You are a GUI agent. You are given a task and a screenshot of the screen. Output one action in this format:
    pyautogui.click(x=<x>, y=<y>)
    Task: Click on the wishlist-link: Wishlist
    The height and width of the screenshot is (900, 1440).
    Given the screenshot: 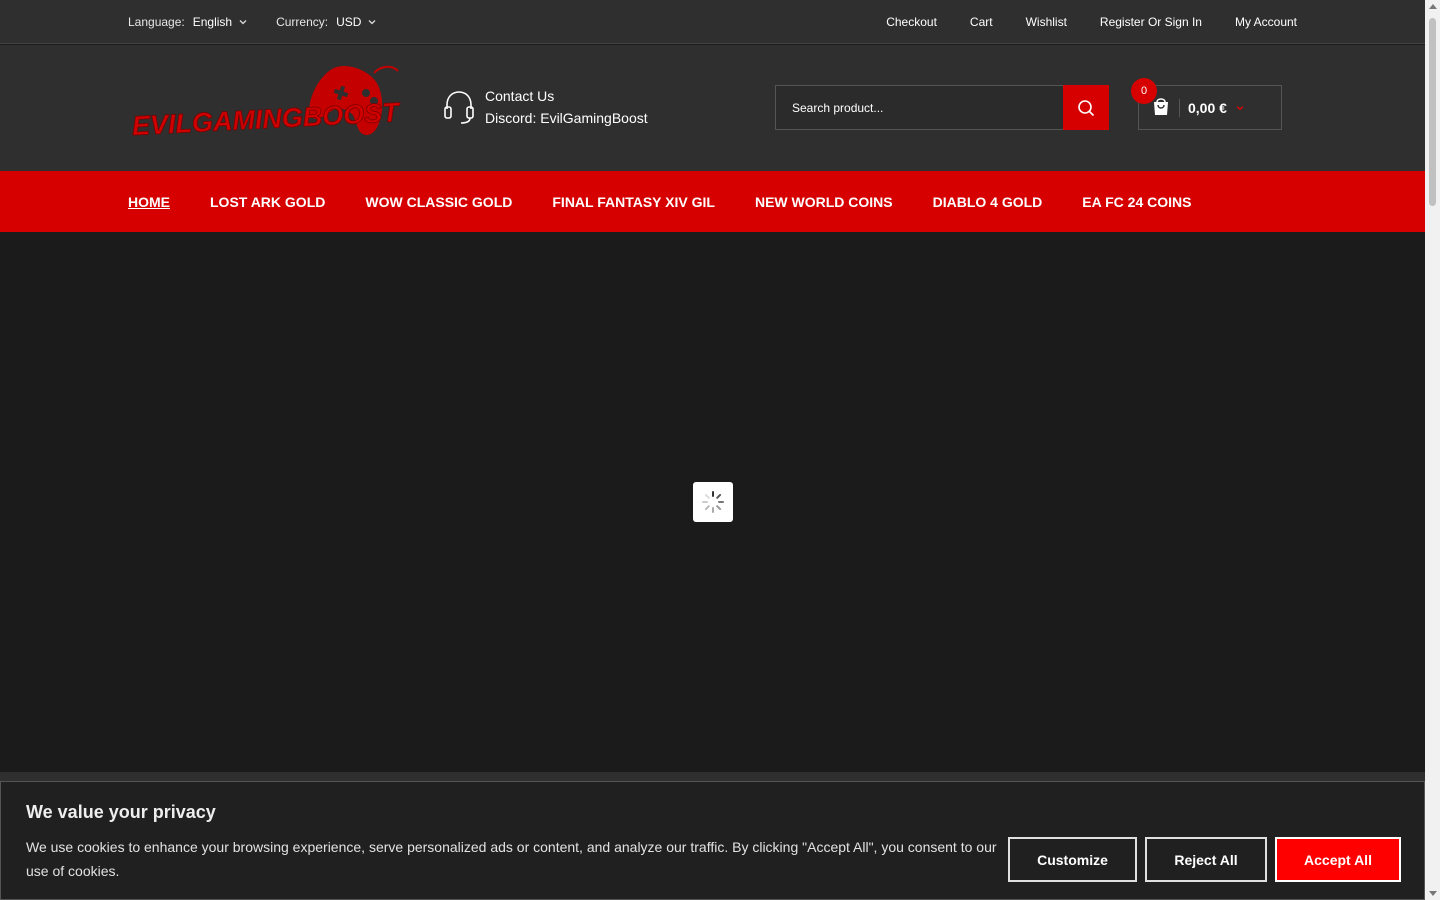 What is the action you would take?
    pyautogui.click(x=1046, y=22)
    